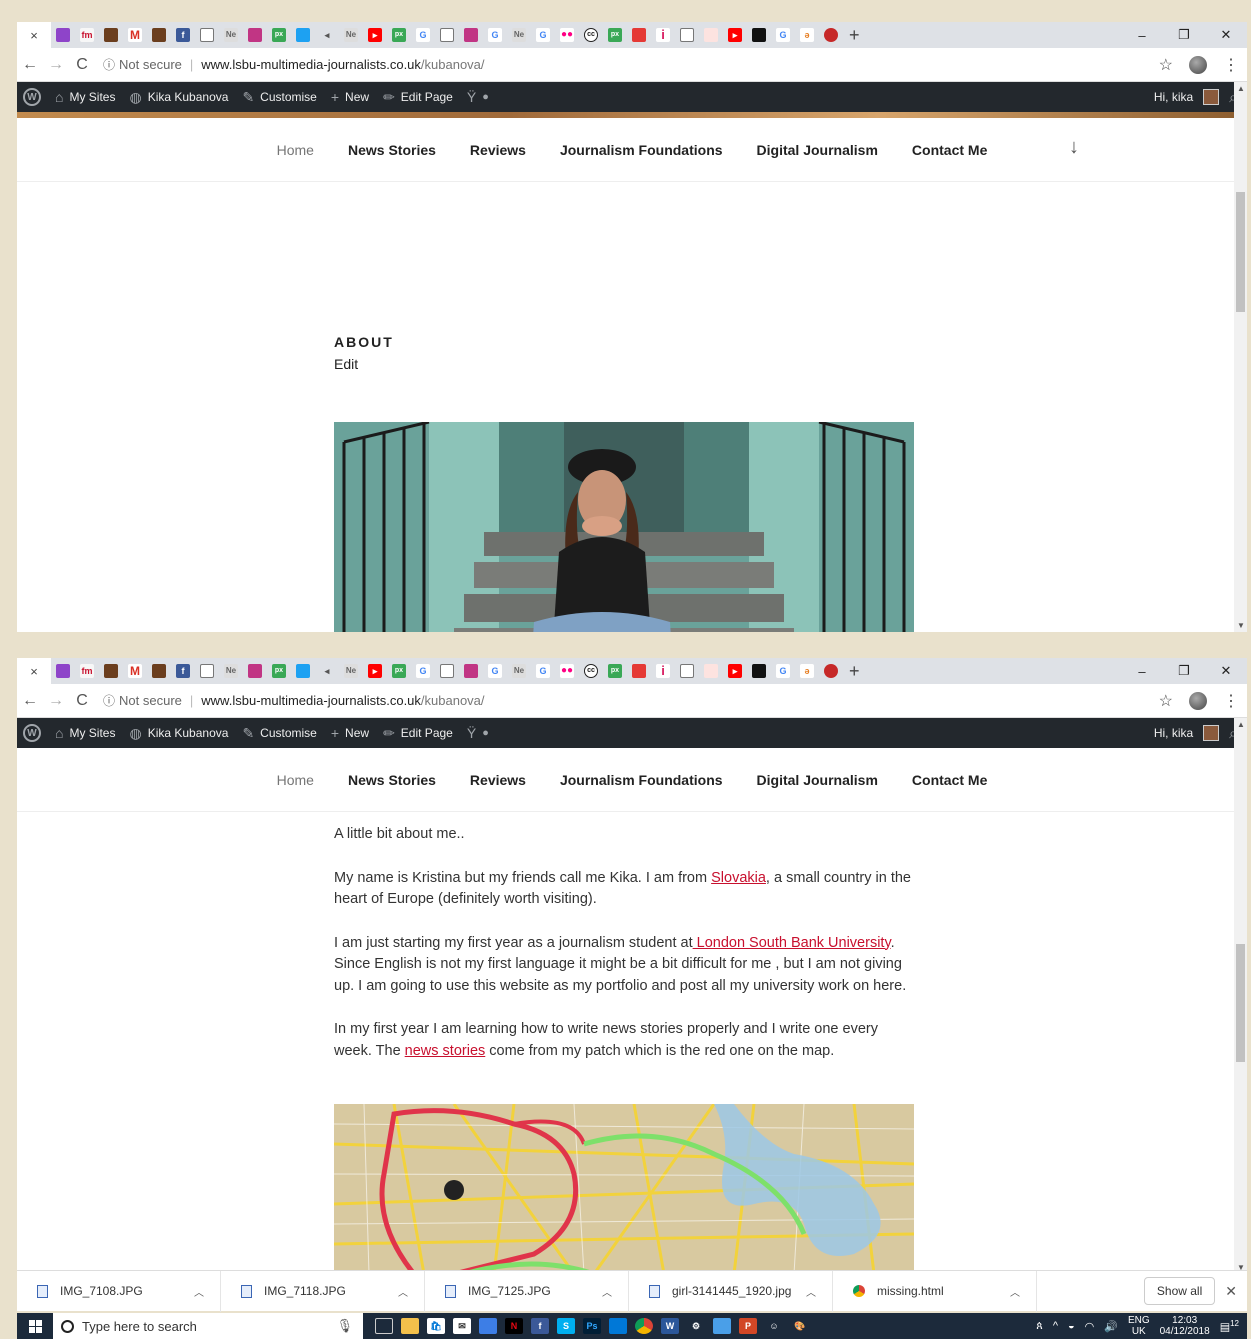 This screenshot has height=1339, width=1251. I want to click on show-all-button: Show all, so click(1179, 1291).